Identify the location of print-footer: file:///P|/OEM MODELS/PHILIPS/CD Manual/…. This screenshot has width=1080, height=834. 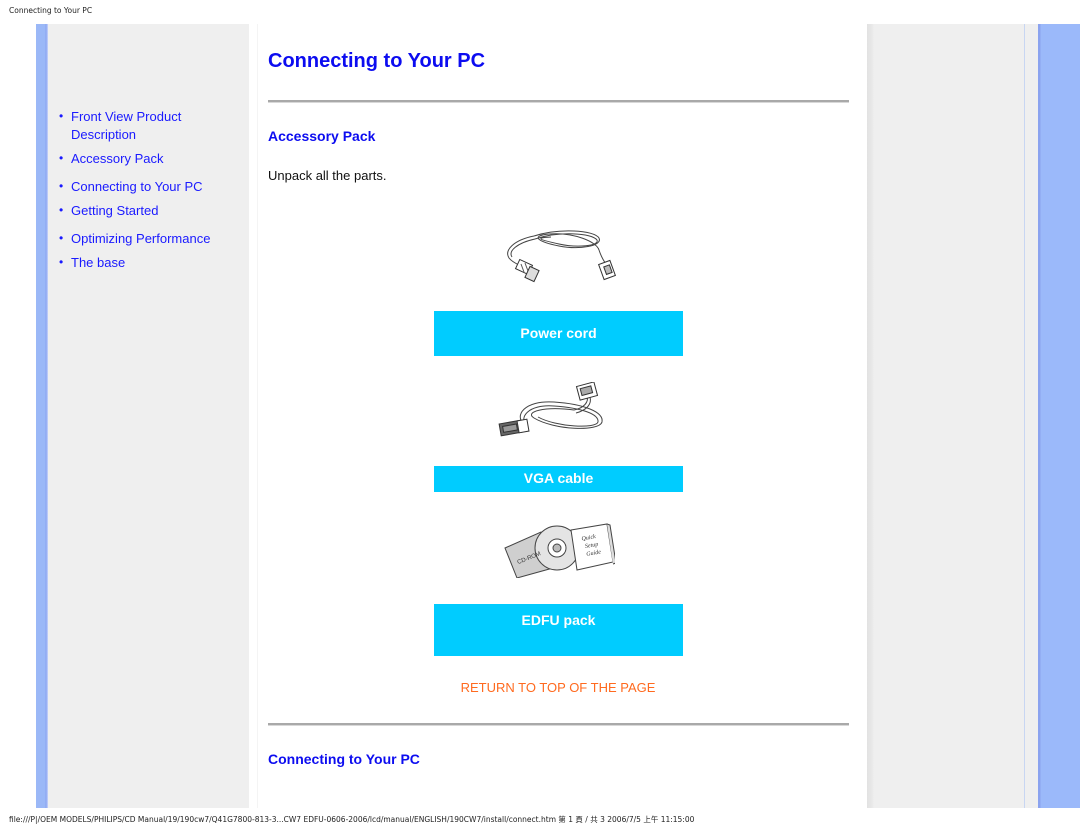
(352, 819).